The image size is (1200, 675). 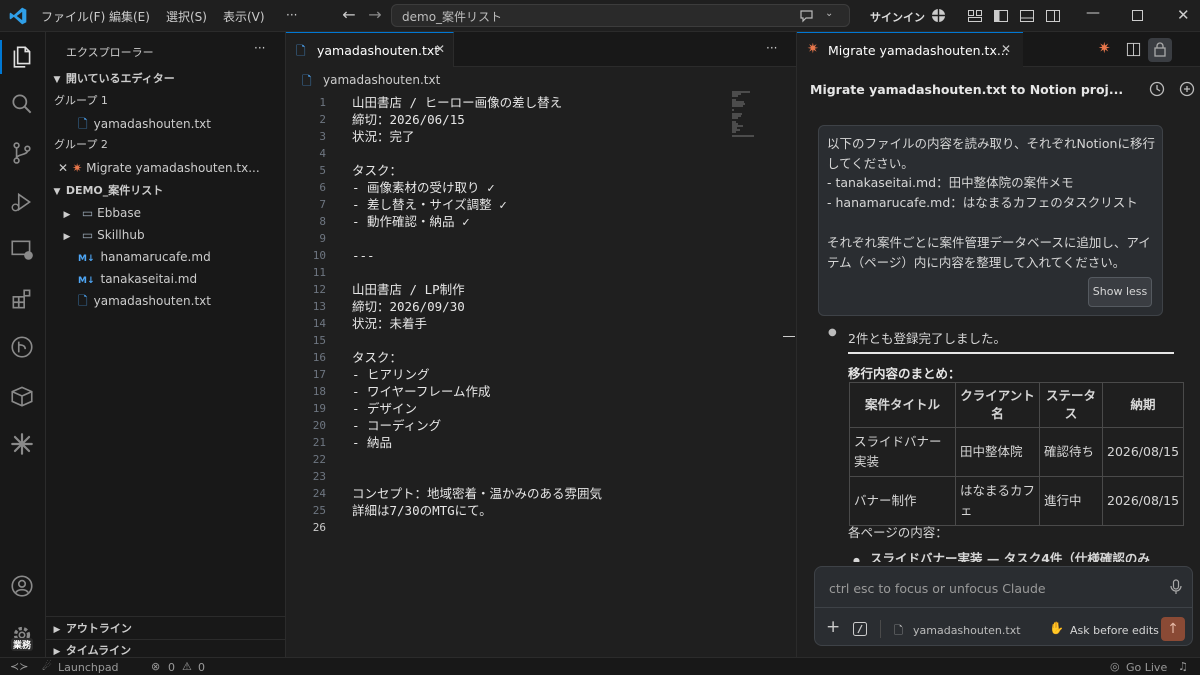 I want to click on line-number: 8, so click(x=322, y=221).